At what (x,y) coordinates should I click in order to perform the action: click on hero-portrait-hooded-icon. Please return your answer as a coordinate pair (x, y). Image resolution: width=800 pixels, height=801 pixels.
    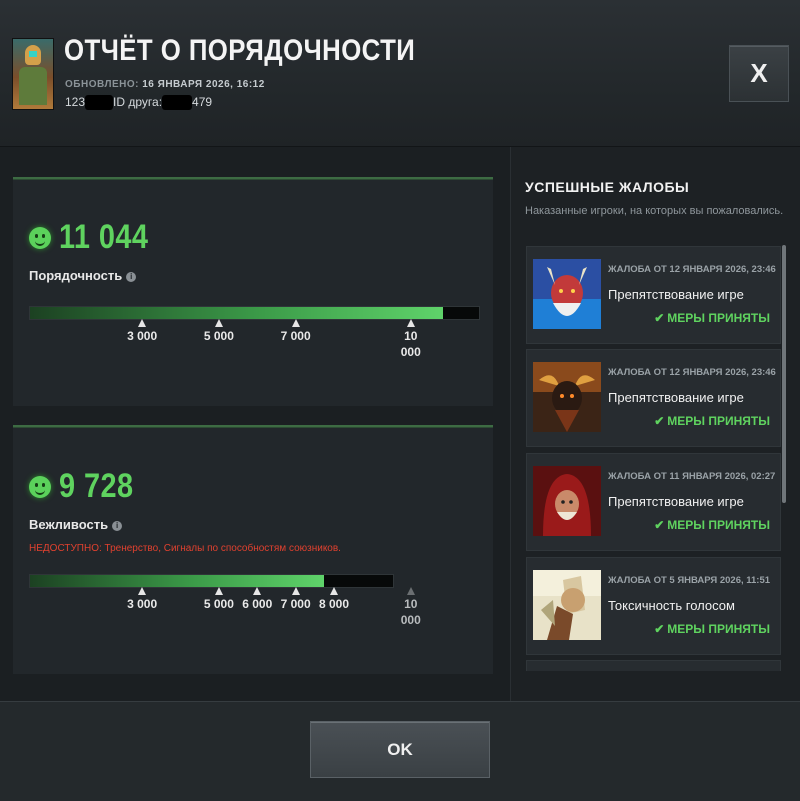
    Looking at the image, I should click on (567, 501).